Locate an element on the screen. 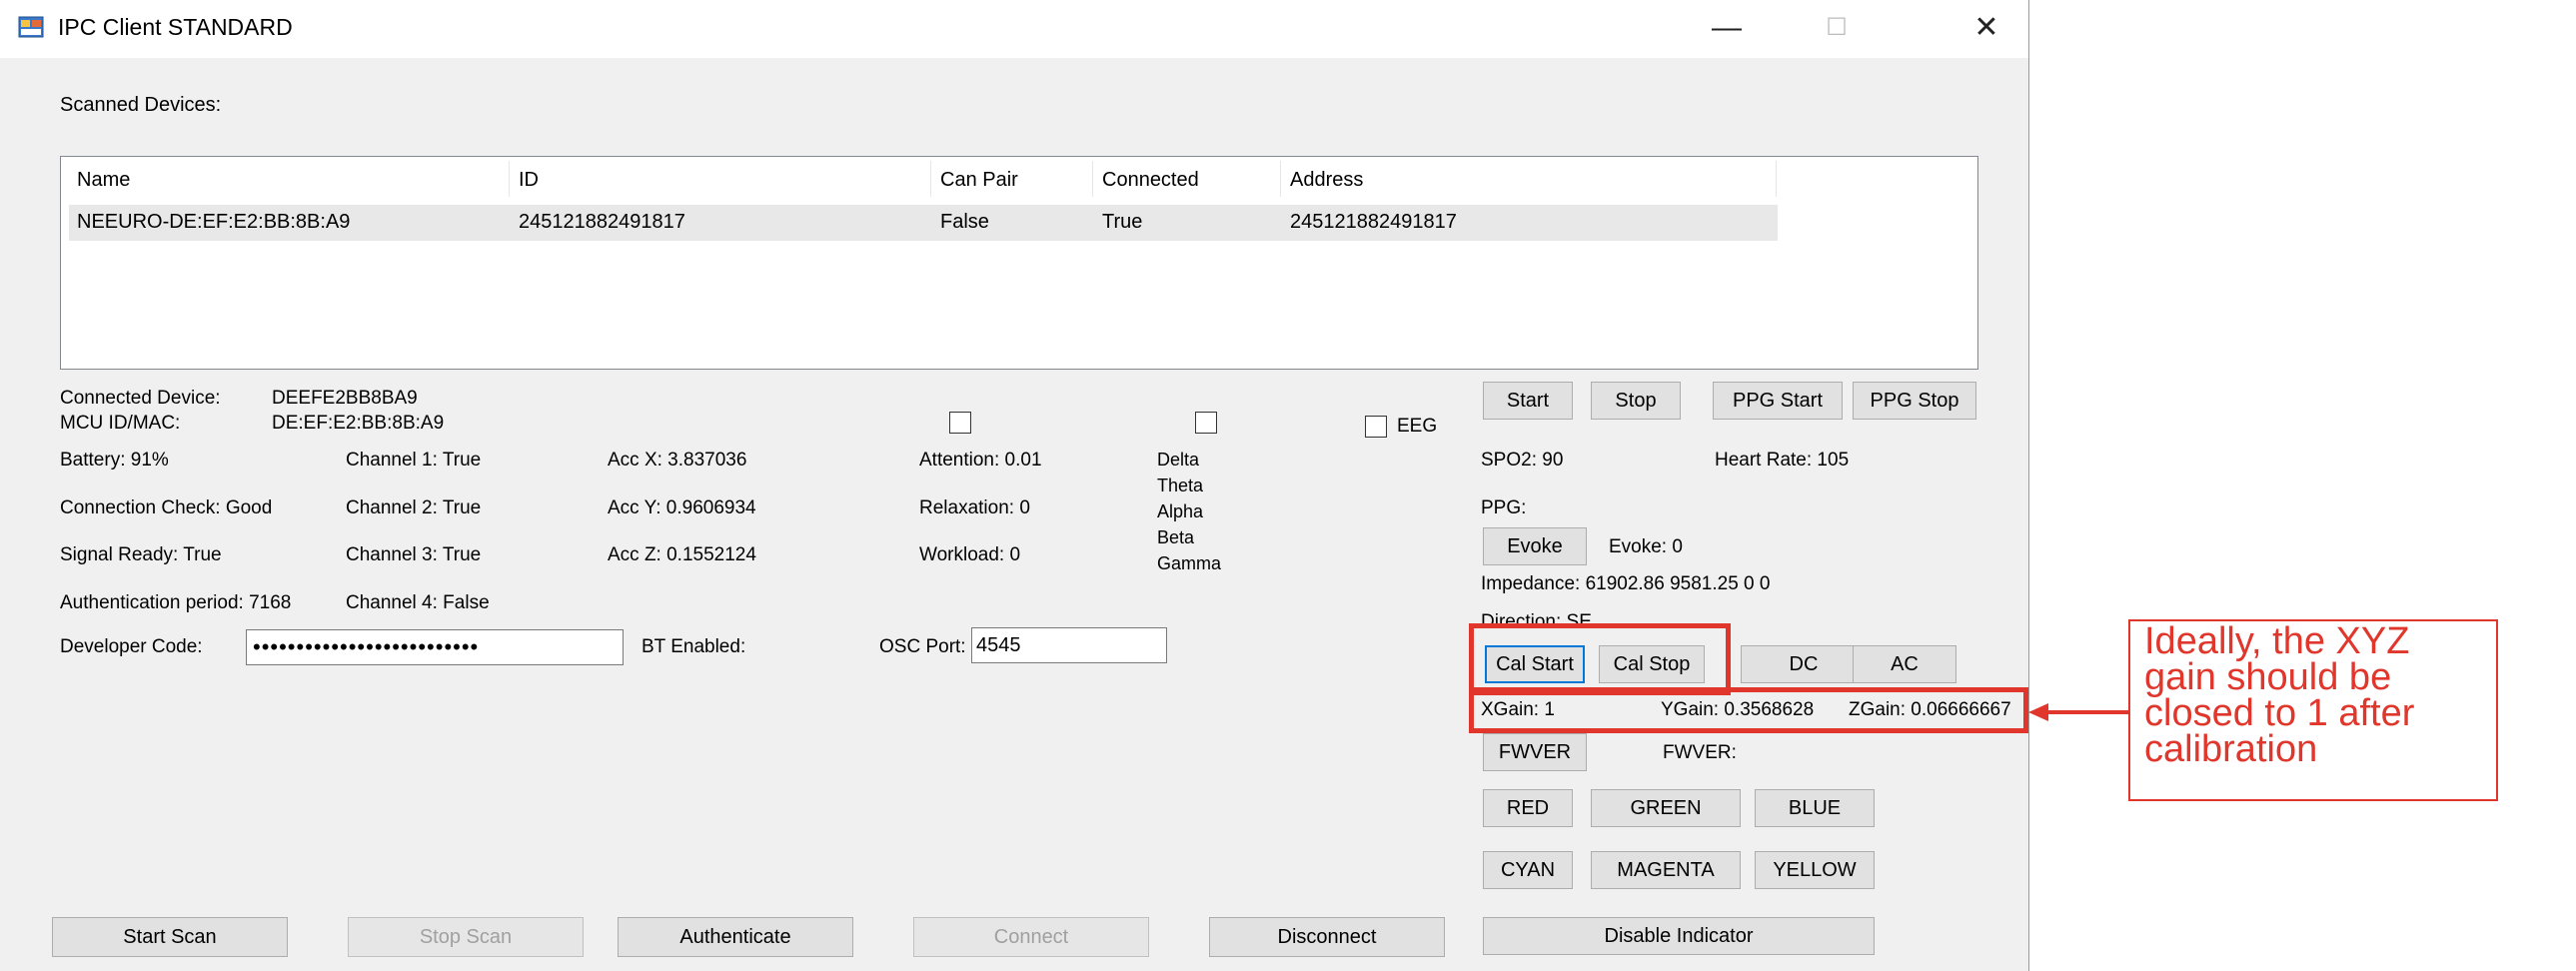  calibration-highlight-box is located at coordinates (1600, 659).